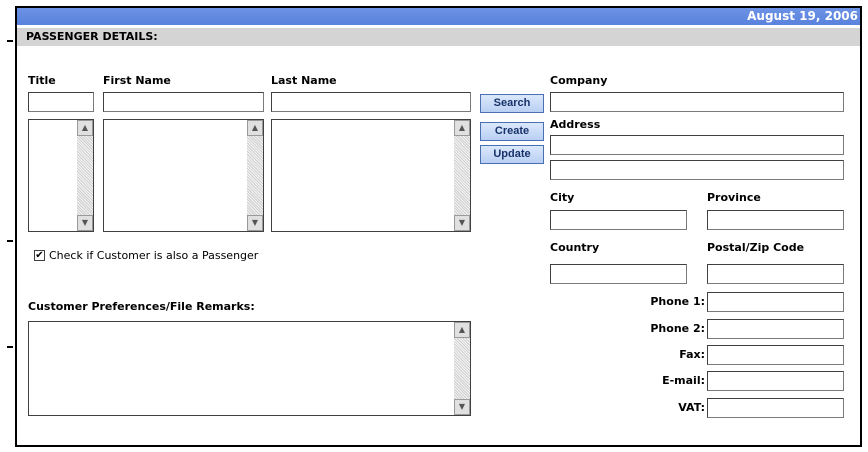 The image size is (868, 452). What do you see at coordinates (141, 306) in the screenshot?
I see `remarks-label: Customer Preferences/File Remarks:` at bounding box center [141, 306].